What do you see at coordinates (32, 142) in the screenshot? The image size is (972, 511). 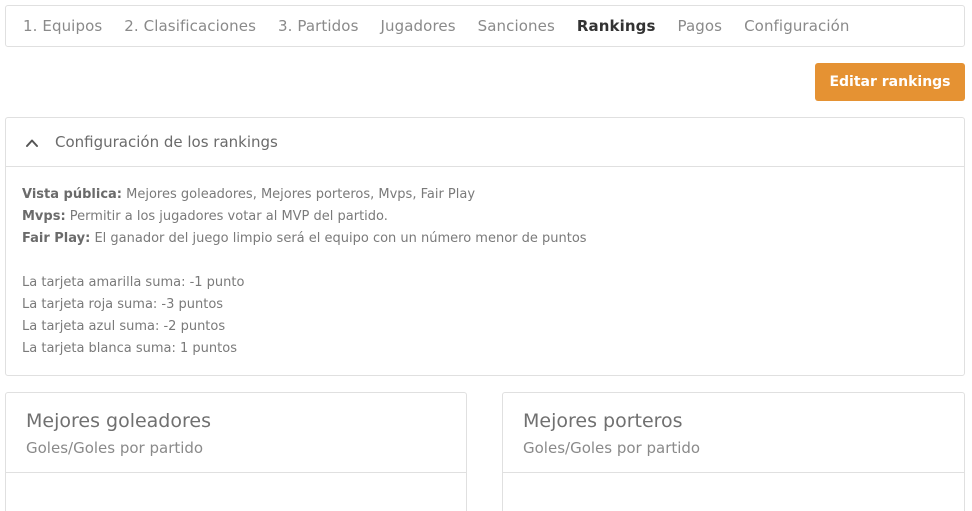 I see `chevron-up-icon` at bounding box center [32, 142].